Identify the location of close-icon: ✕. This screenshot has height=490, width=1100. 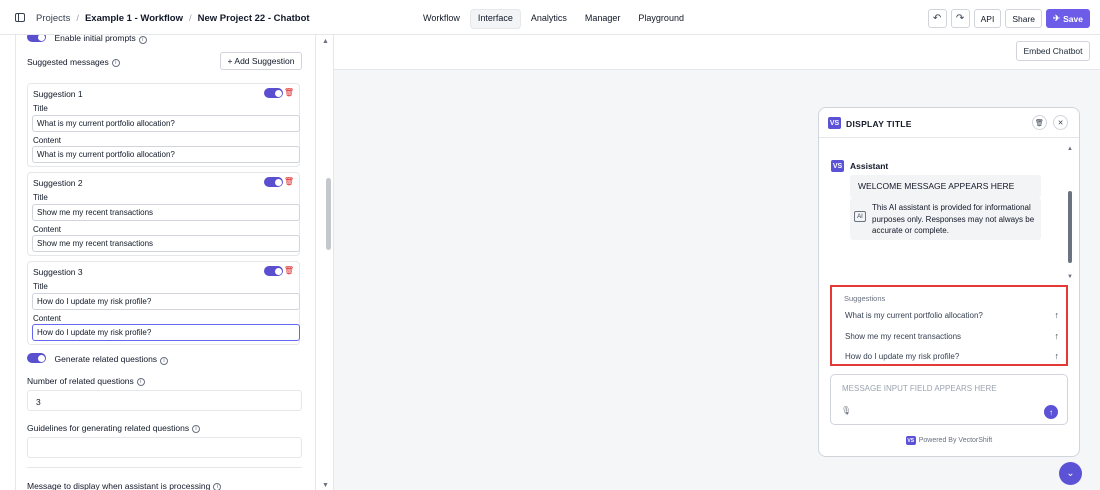
(1060, 123).